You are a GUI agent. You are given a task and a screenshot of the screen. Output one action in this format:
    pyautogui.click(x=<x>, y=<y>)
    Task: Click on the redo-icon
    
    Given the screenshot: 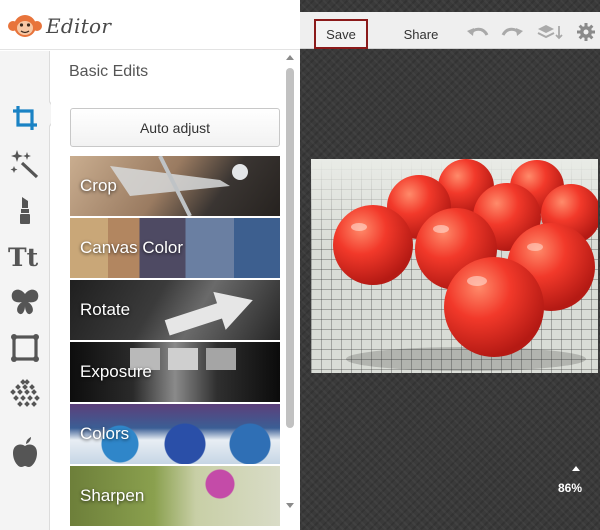 What is the action you would take?
    pyautogui.click(x=512, y=31)
    